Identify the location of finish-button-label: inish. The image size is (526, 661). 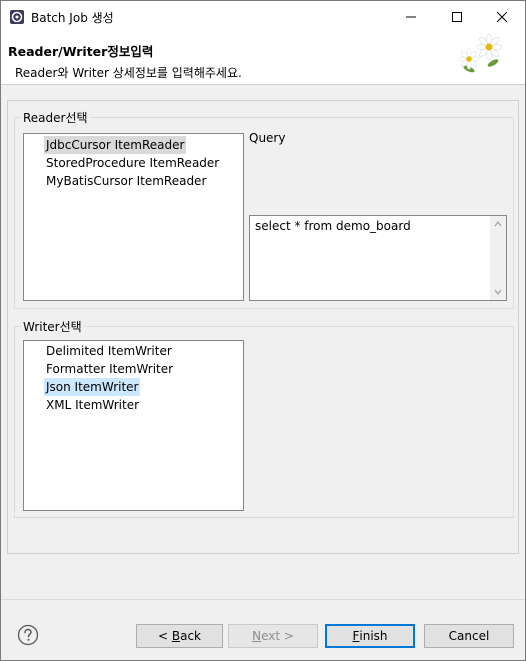
(373, 636).